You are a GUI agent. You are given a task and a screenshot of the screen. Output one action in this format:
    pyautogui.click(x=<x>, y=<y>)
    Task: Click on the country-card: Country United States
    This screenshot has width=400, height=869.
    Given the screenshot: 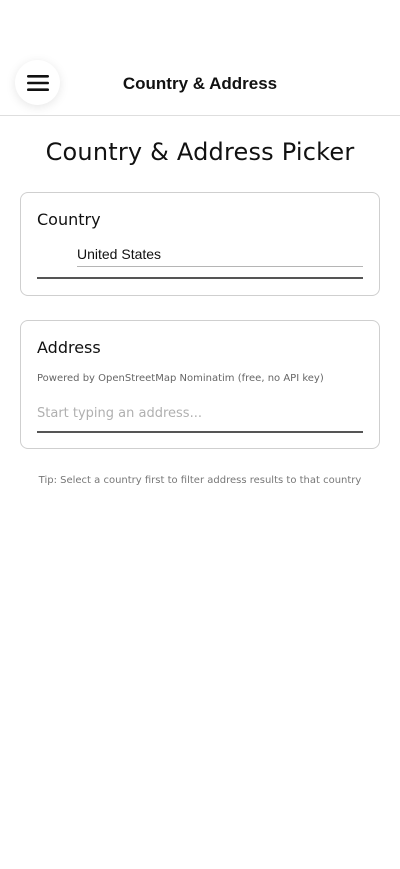 What is the action you would take?
    pyautogui.click(x=200, y=244)
    